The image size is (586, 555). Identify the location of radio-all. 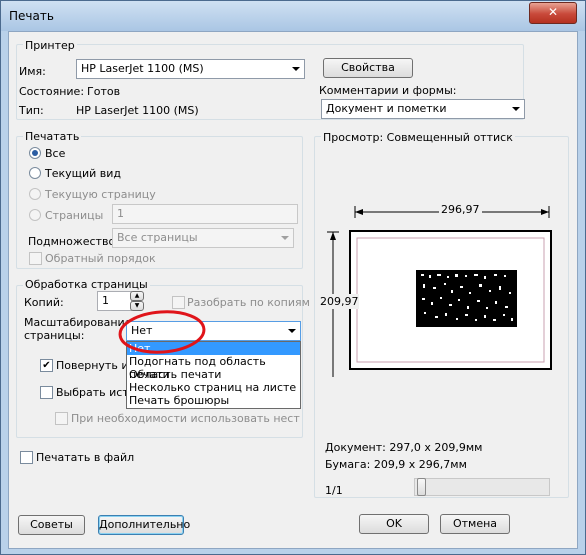
(35, 153).